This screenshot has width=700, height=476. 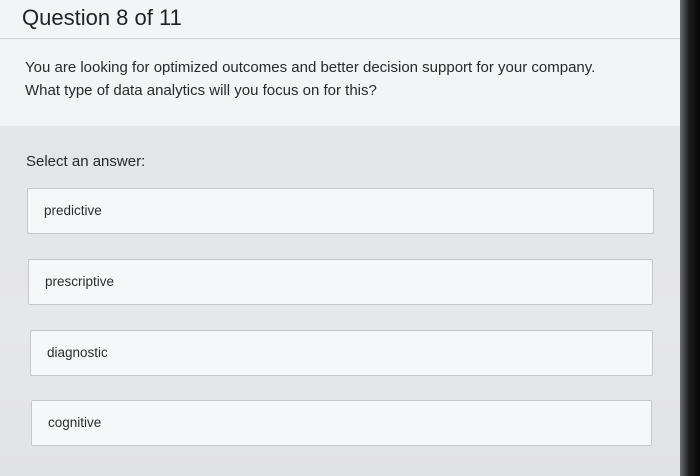 What do you see at coordinates (77, 352) in the screenshot?
I see `answer-option-label: diagnostic` at bounding box center [77, 352].